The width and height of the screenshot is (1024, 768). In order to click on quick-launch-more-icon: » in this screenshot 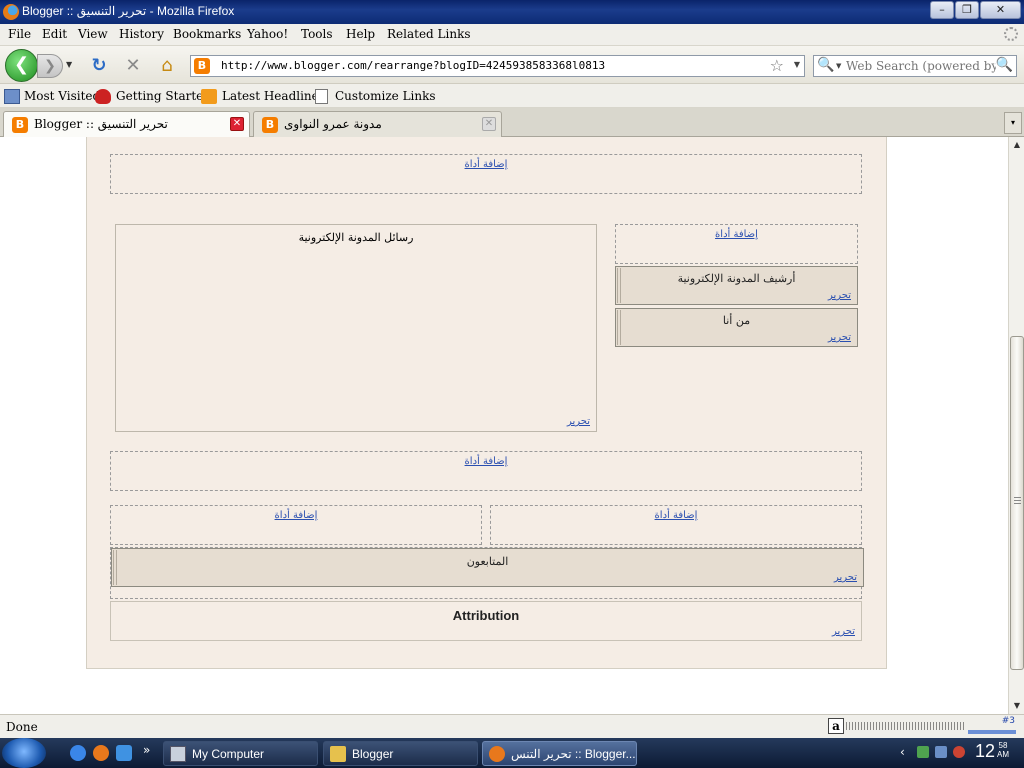, I will do `click(146, 750)`.